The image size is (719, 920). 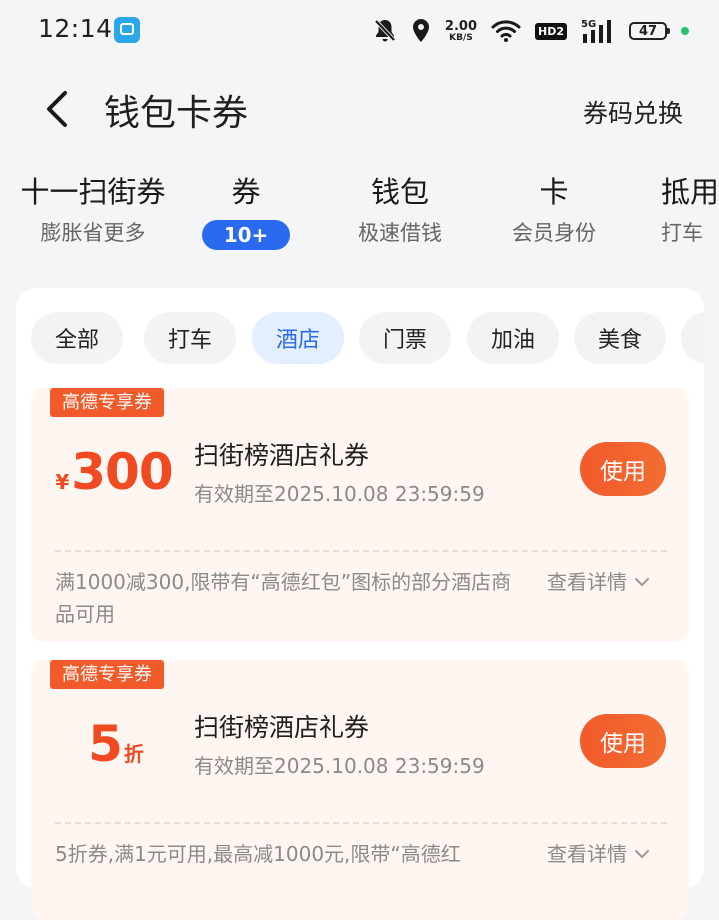 What do you see at coordinates (93, 210) in the screenshot?
I see `tab-street-coupon: 十一扫街券 膨胀省更多` at bounding box center [93, 210].